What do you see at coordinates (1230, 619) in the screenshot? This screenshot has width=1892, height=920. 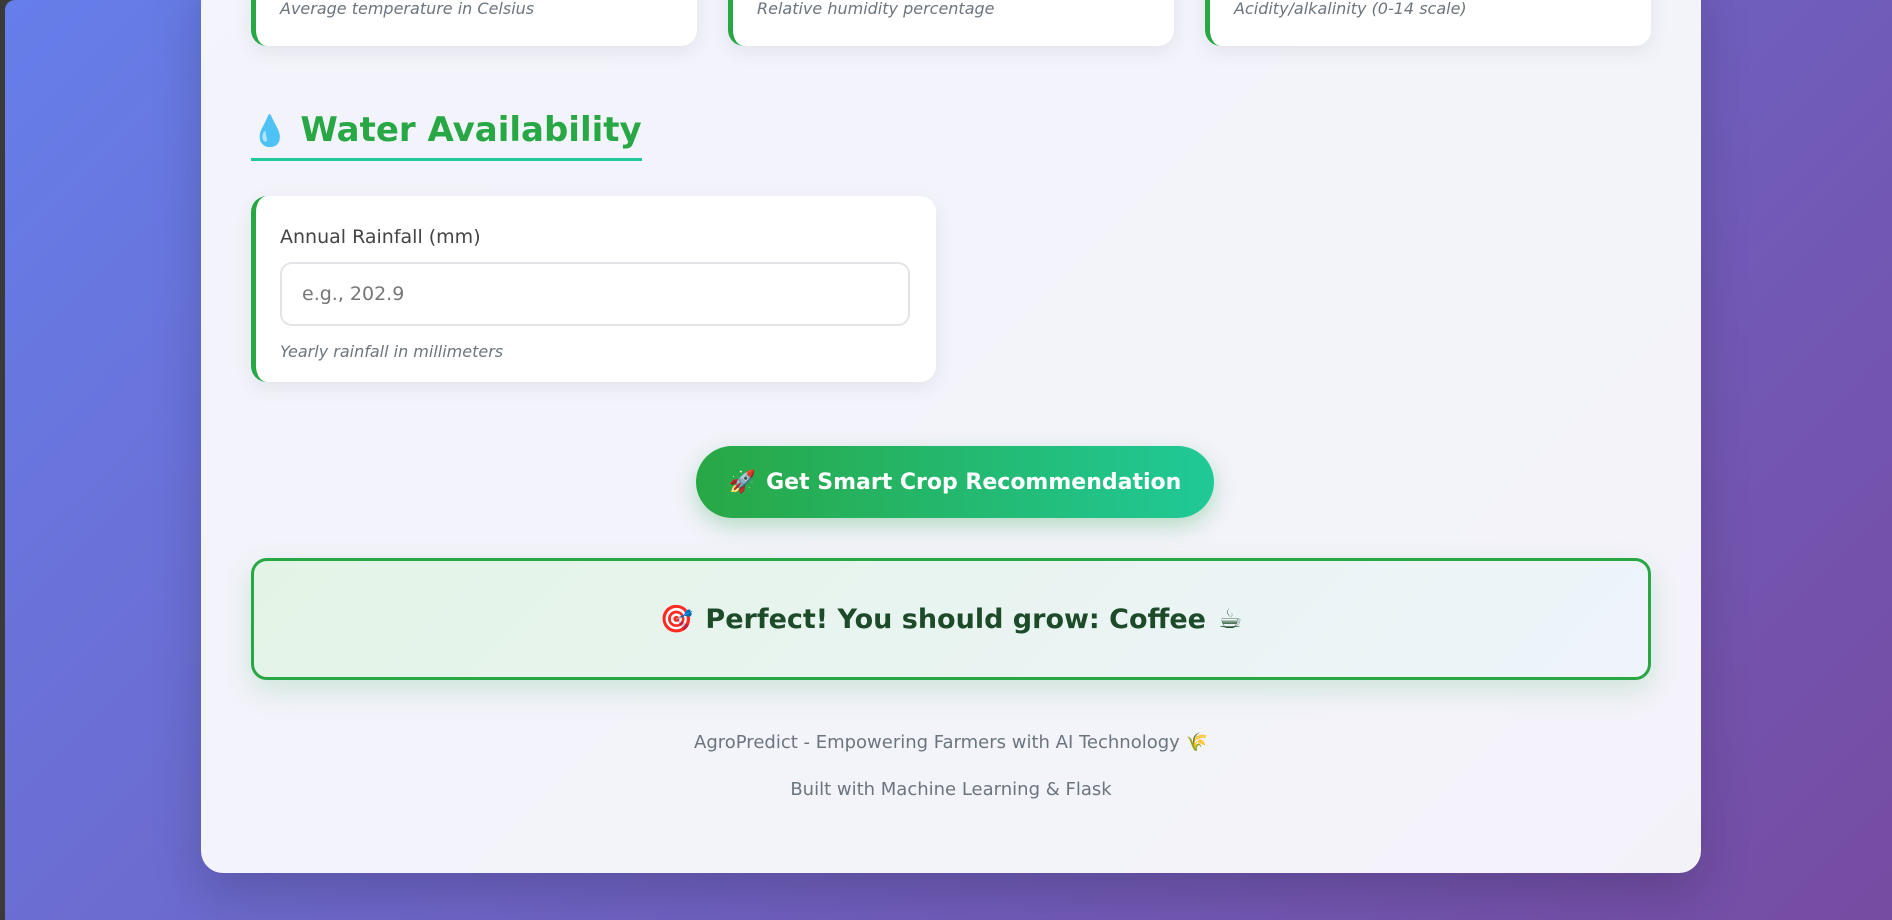 I see `coffee-icon: ☕` at bounding box center [1230, 619].